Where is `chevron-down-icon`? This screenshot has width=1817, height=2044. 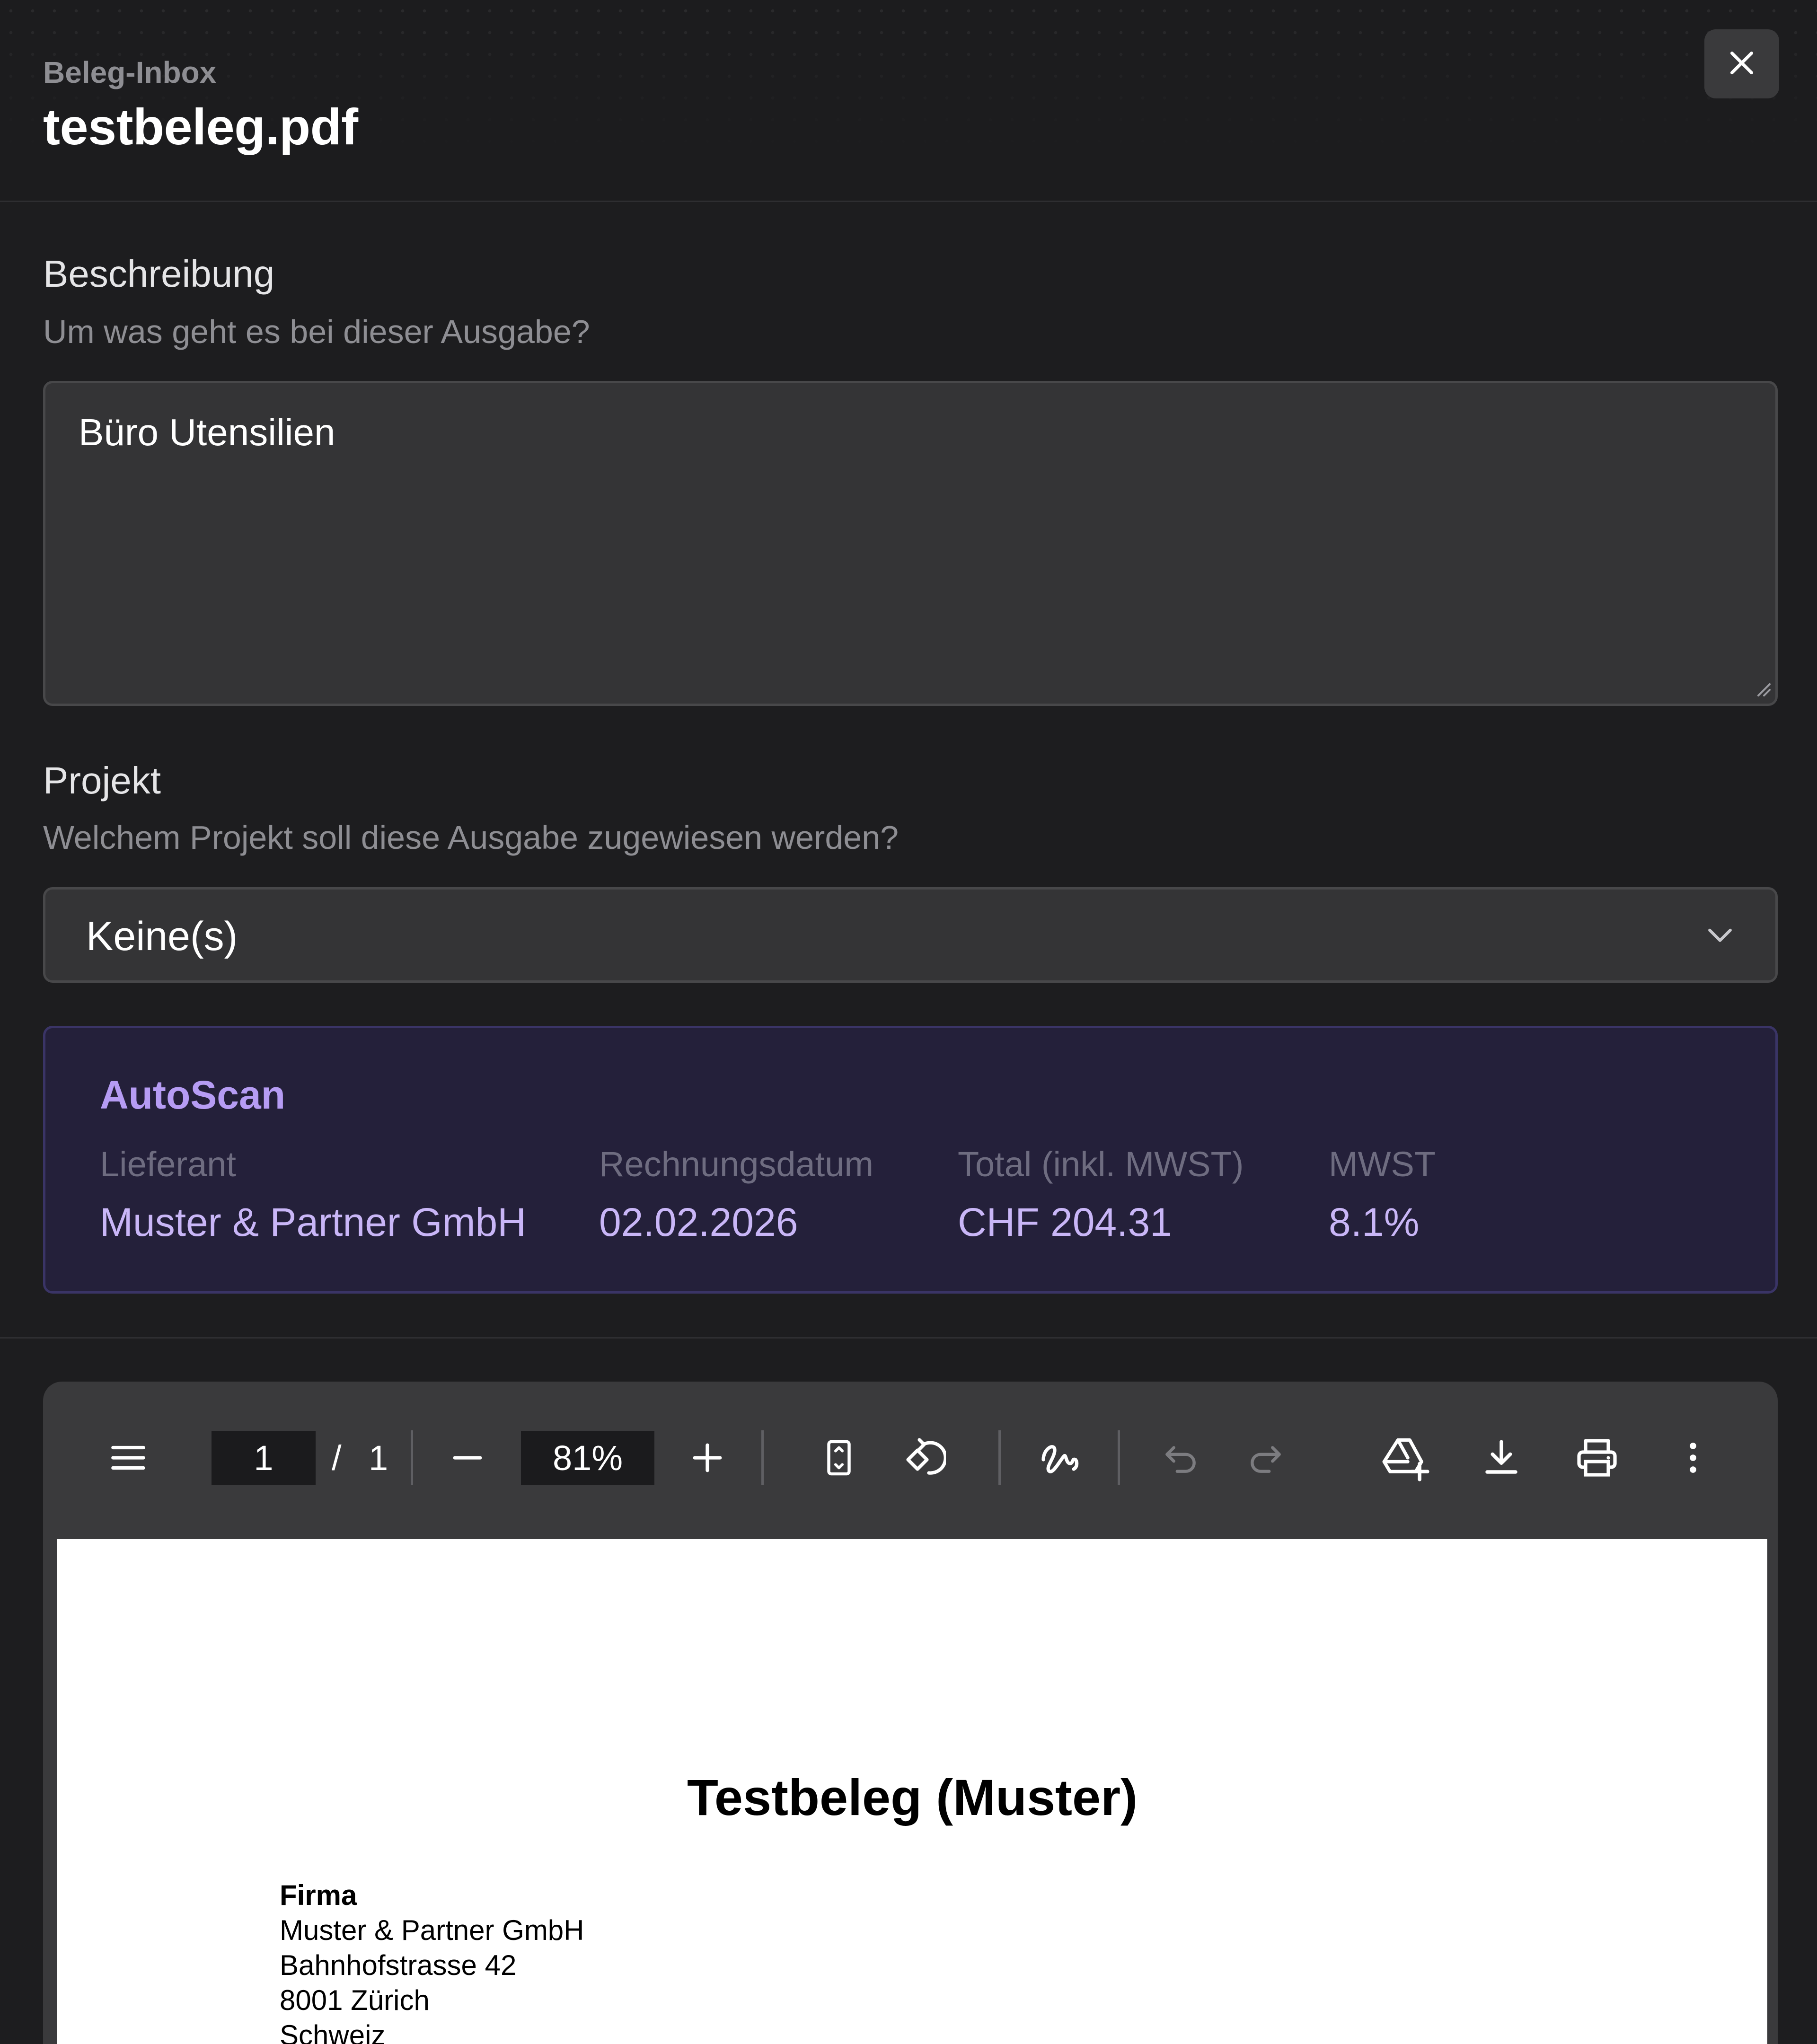
chevron-down-icon is located at coordinates (1720, 937).